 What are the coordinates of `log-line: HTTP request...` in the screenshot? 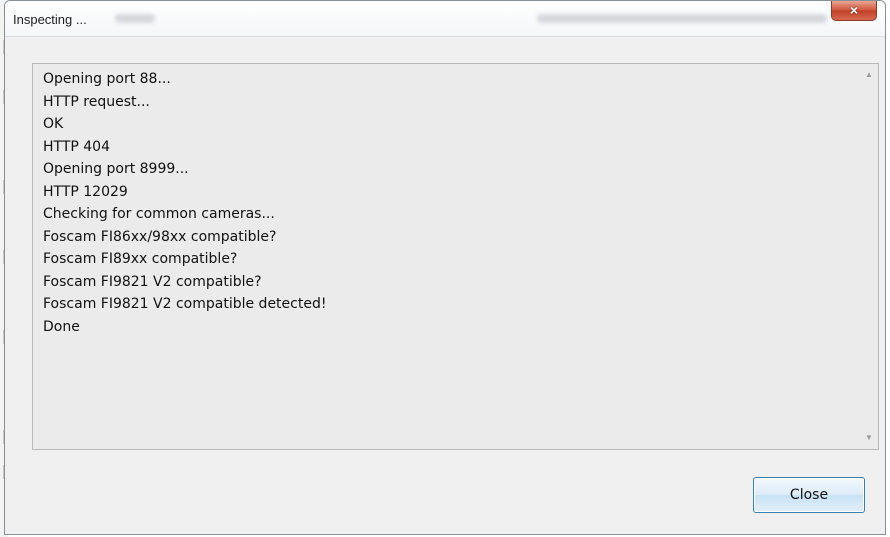 It's located at (96, 101).